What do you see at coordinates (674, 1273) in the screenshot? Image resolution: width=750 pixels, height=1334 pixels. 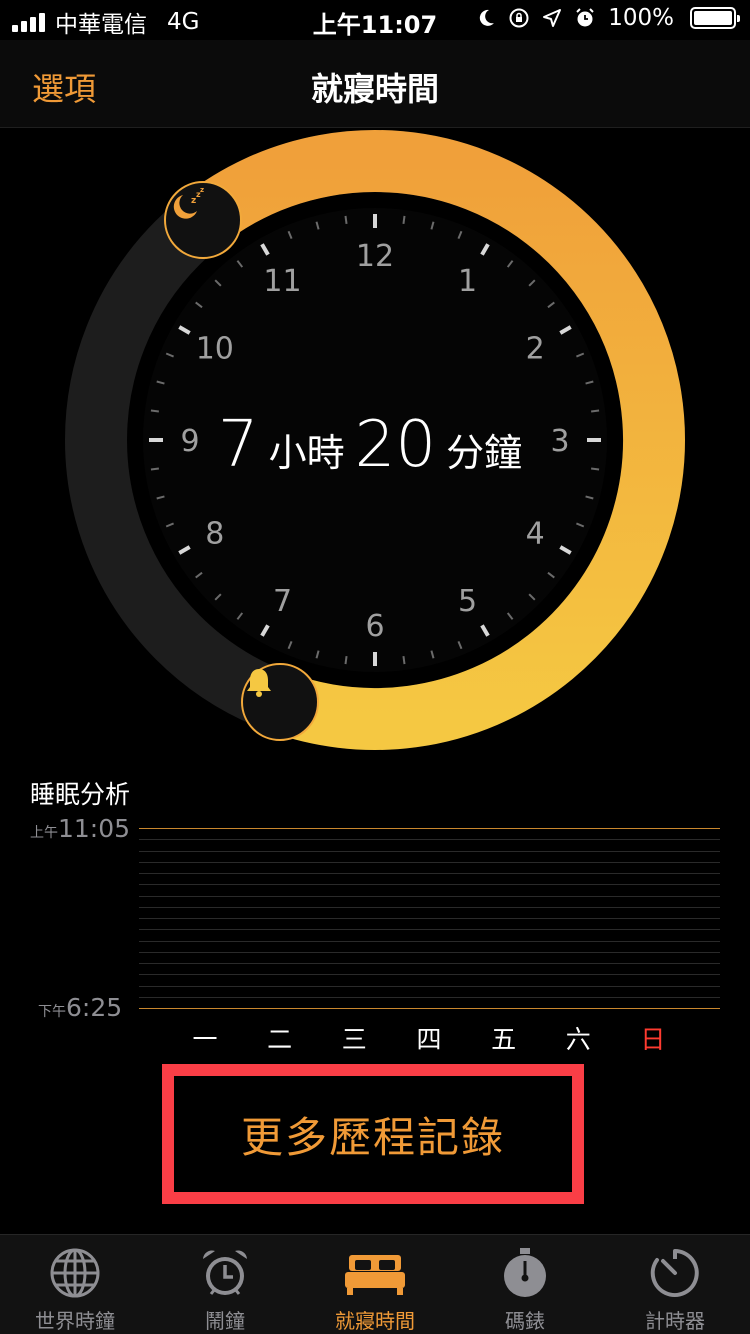 I see `timer-icon` at bounding box center [674, 1273].